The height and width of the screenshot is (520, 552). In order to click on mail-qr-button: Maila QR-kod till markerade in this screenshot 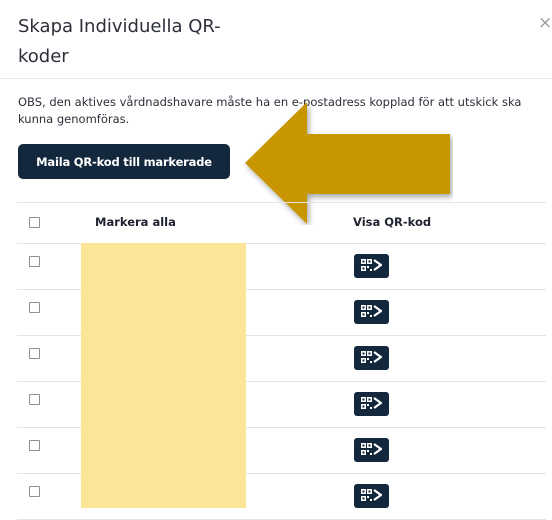, I will do `click(124, 161)`.